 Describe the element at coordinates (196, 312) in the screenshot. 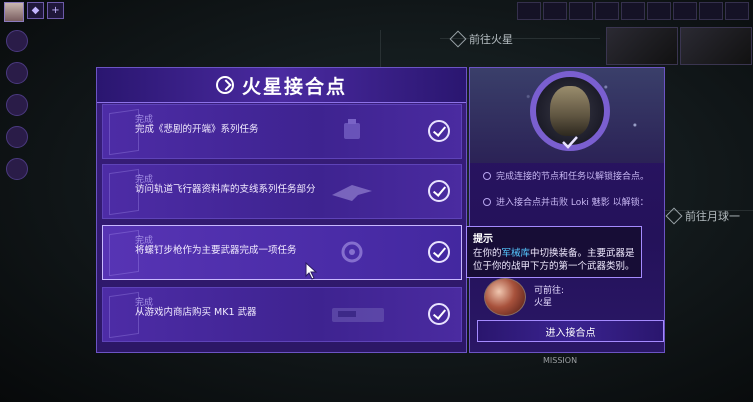

I see `task-description: 从游戏内商店购买 MK1 武器` at that location.